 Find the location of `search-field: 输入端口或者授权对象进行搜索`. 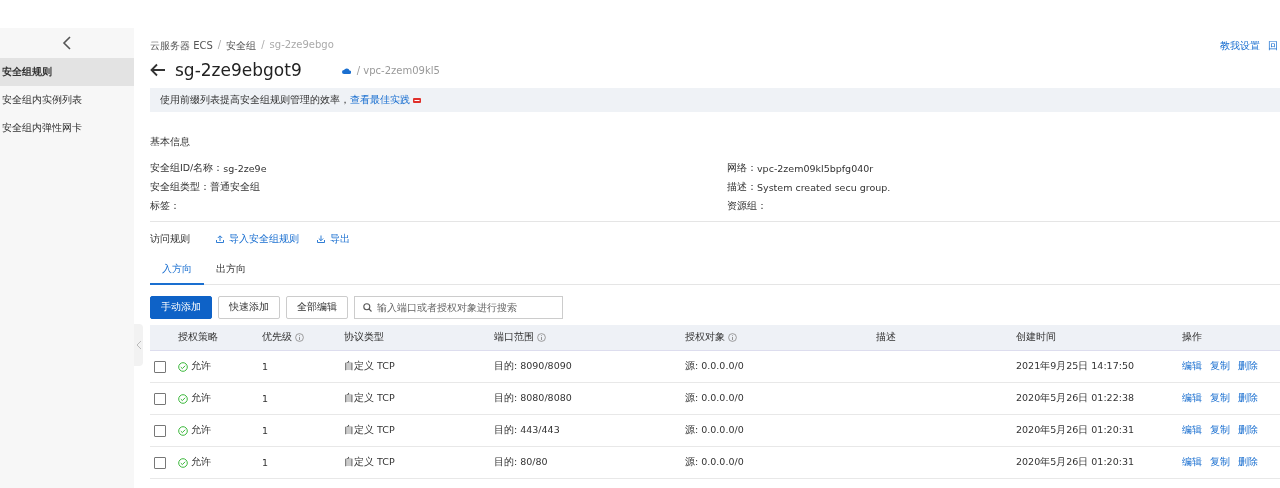

search-field: 输入端口或者授权对象进行搜索 is located at coordinates (458, 307).